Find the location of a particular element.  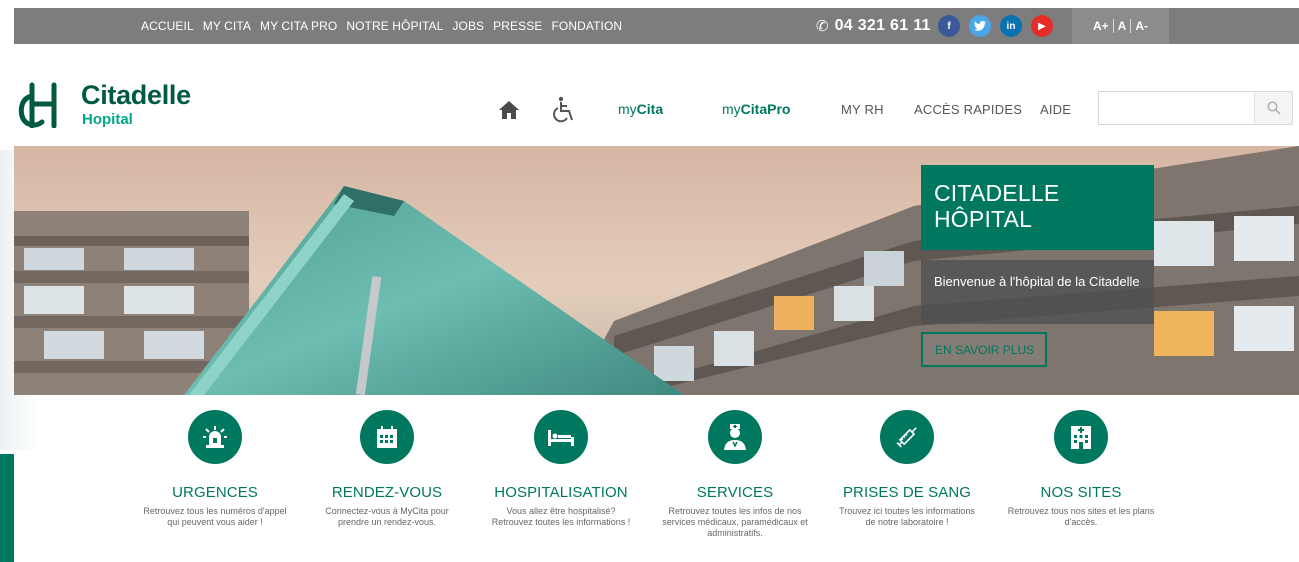

top-link-accueil: ACCUEIL is located at coordinates (167, 26).